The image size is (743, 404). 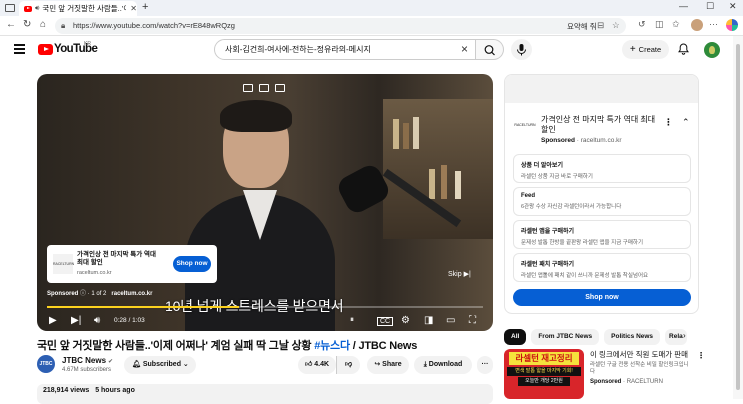 I want to click on chips-next-chevron-icon: ›, so click(x=684, y=335).